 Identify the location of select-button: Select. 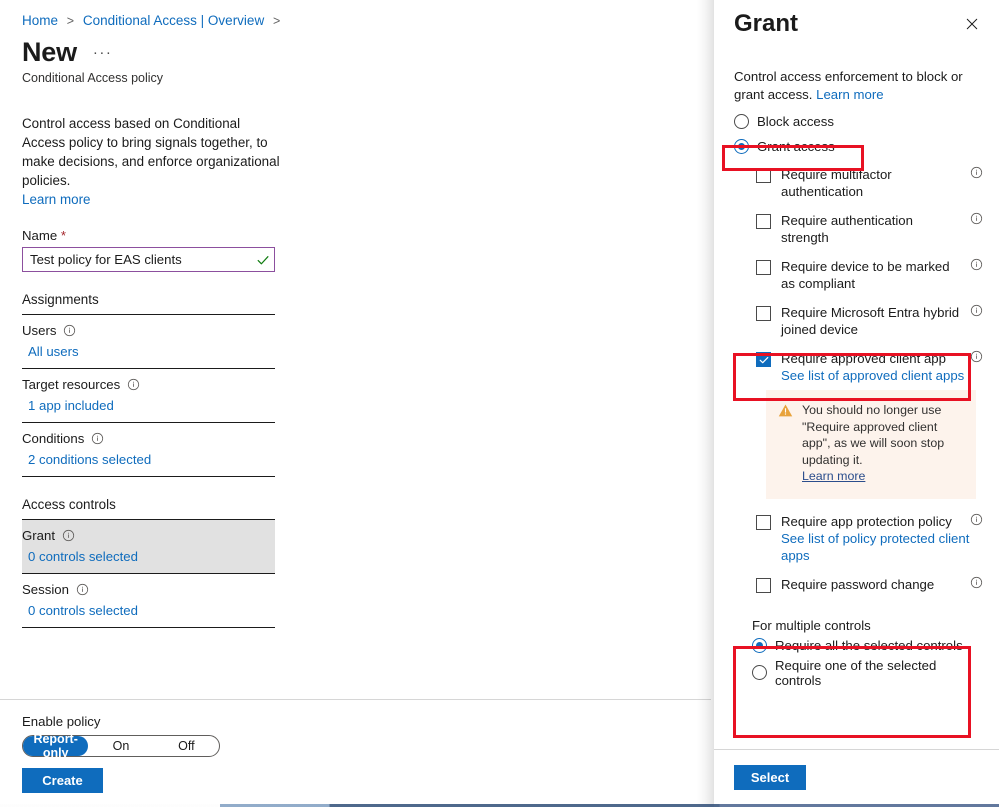
(770, 777).